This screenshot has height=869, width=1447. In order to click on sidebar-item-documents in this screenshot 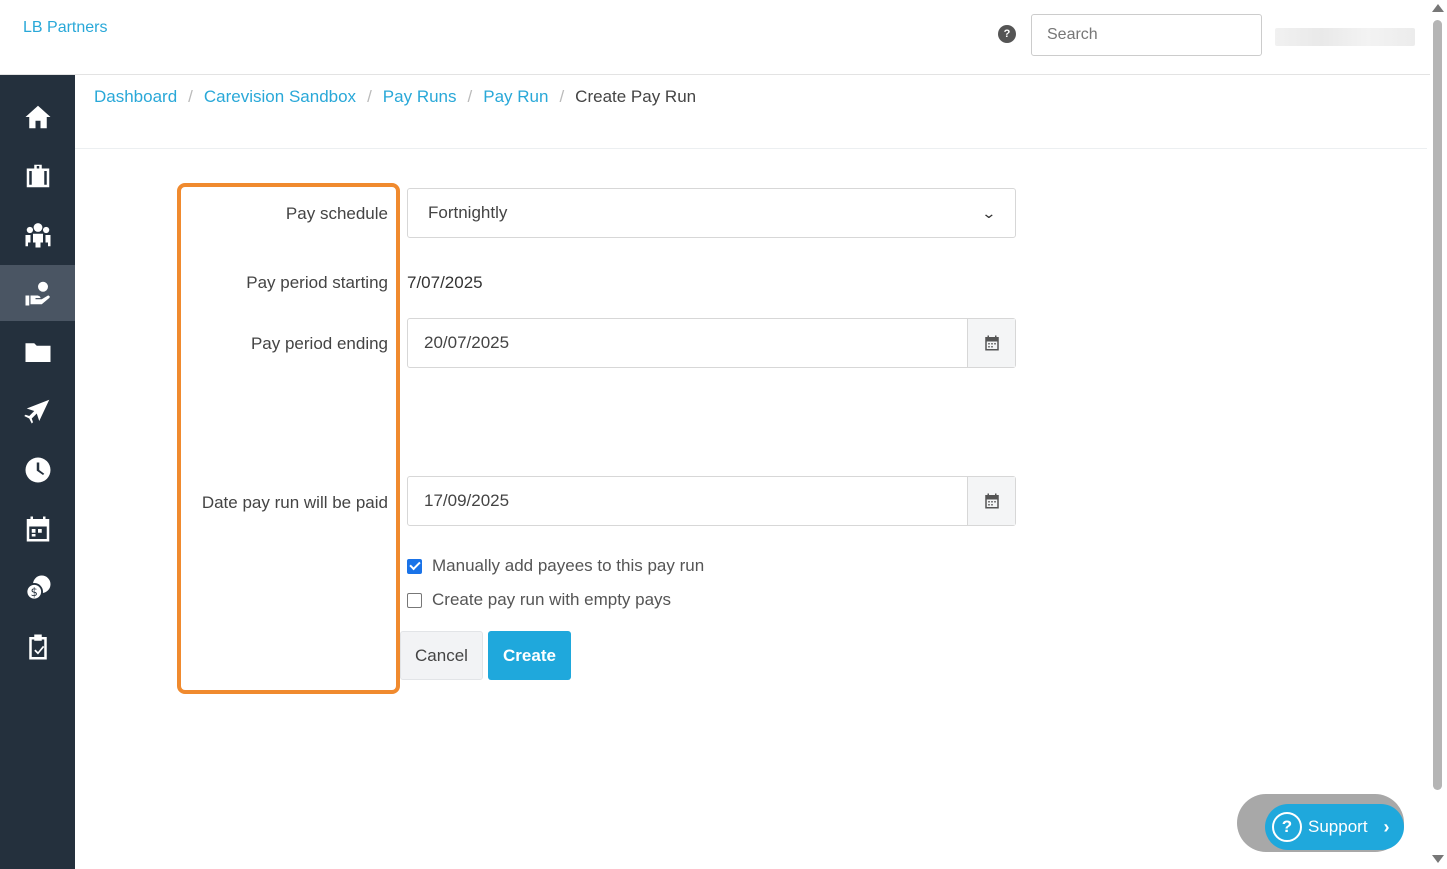, I will do `click(37, 352)`.